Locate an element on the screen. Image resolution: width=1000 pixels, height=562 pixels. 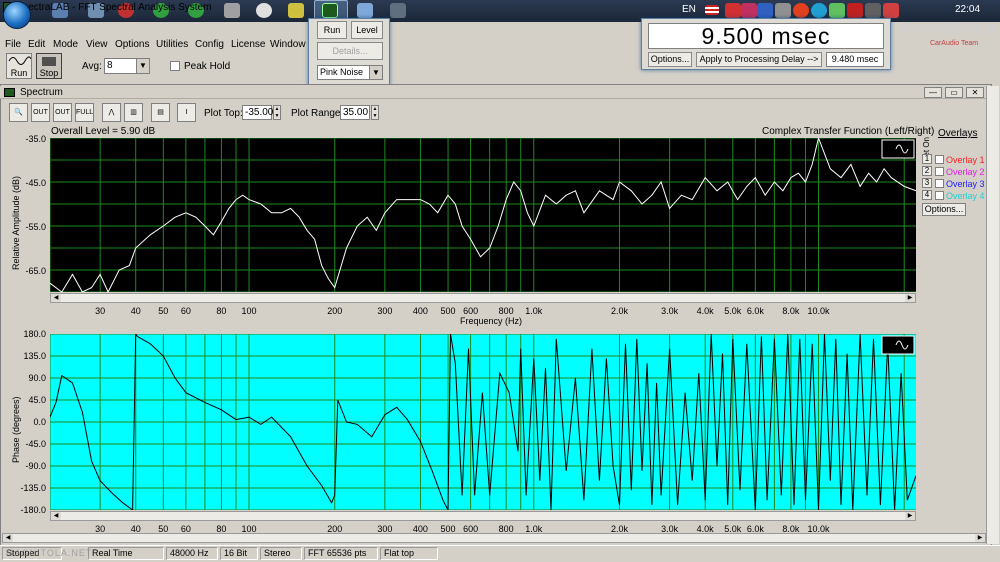
menu-mode: Mode is located at coordinates (65, 44).